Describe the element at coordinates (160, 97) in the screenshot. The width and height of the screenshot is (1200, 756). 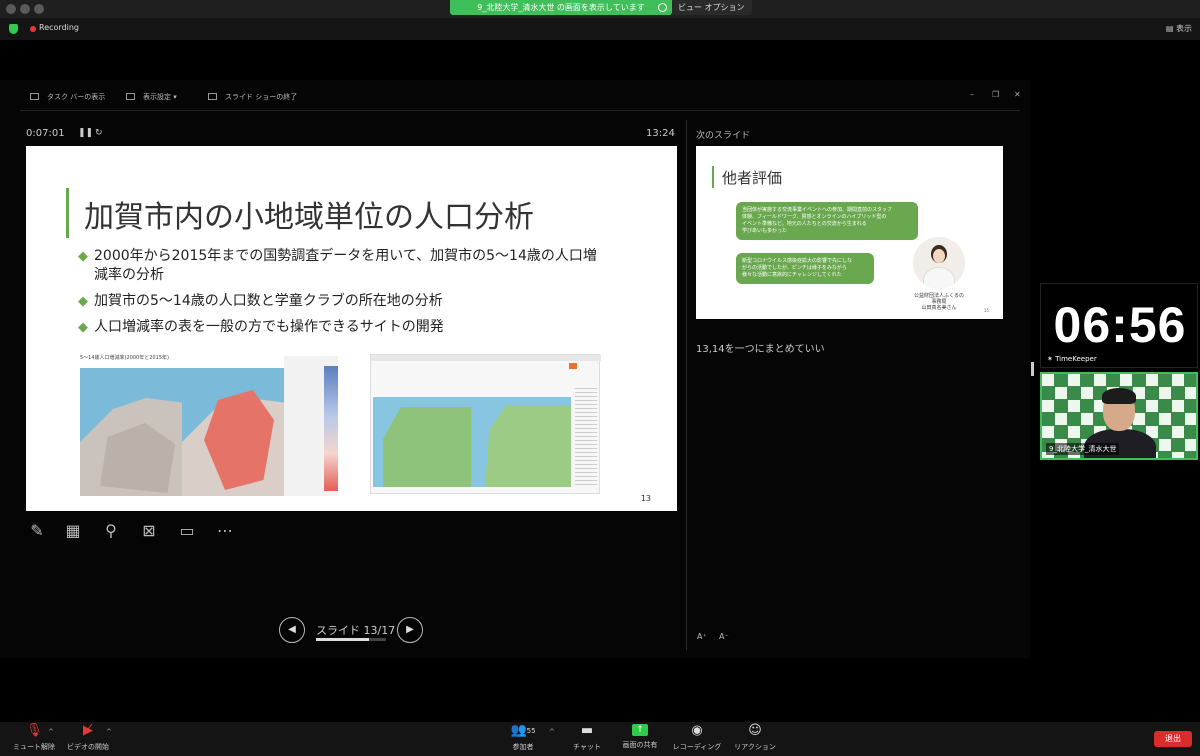
I see `display-settings-label: 表示設定 ▾` at that location.